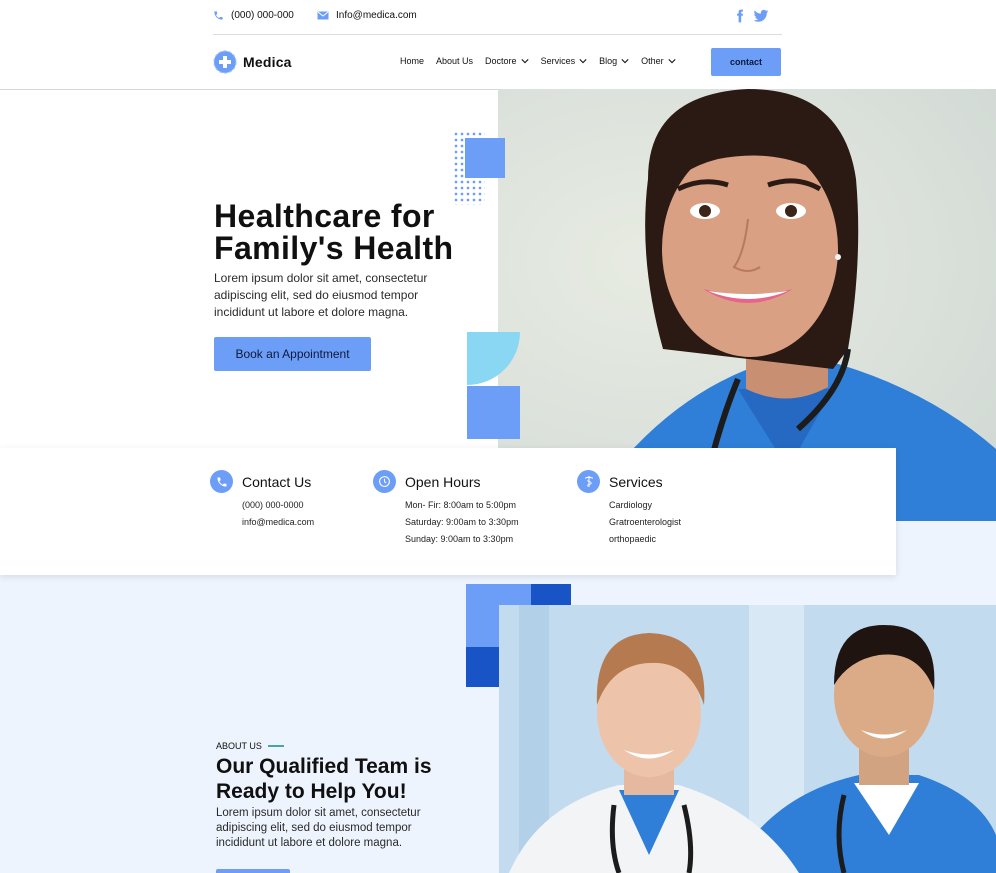 The height and width of the screenshot is (873, 996). What do you see at coordinates (376, 15) in the screenshot?
I see `topbar-email-text: Info@medica.com` at bounding box center [376, 15].